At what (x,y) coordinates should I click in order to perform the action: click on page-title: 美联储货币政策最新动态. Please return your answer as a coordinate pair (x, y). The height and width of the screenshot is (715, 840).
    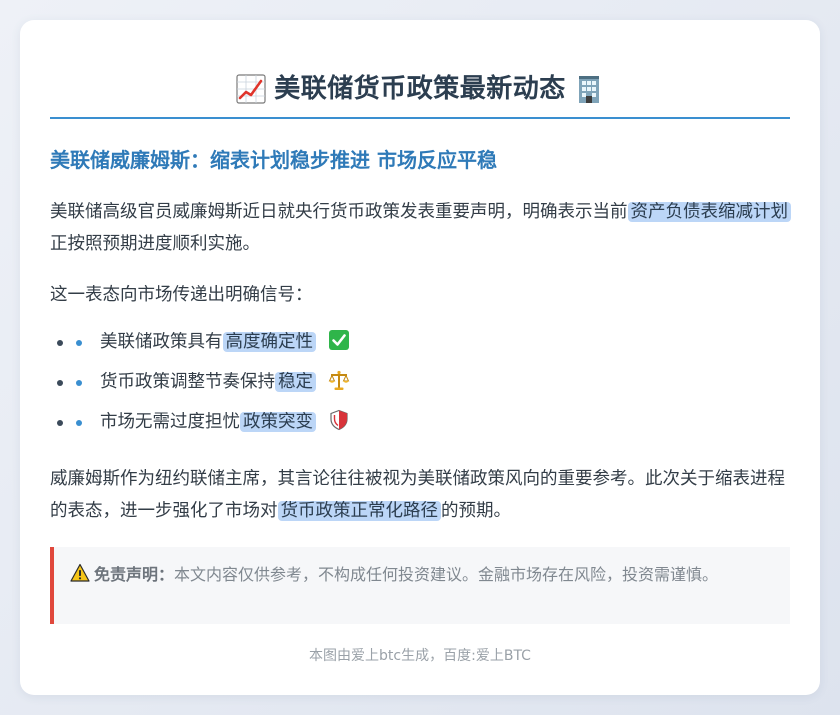
    Looking at the image, I should click on (420, 89).